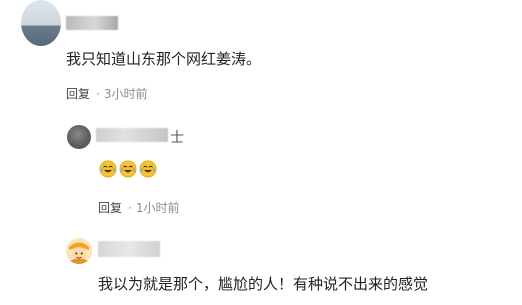 The image size is (522, 305). Describe the element at coordinates (157, 208) in the screenshot. I see `timestamp: 1小时前` at that location.